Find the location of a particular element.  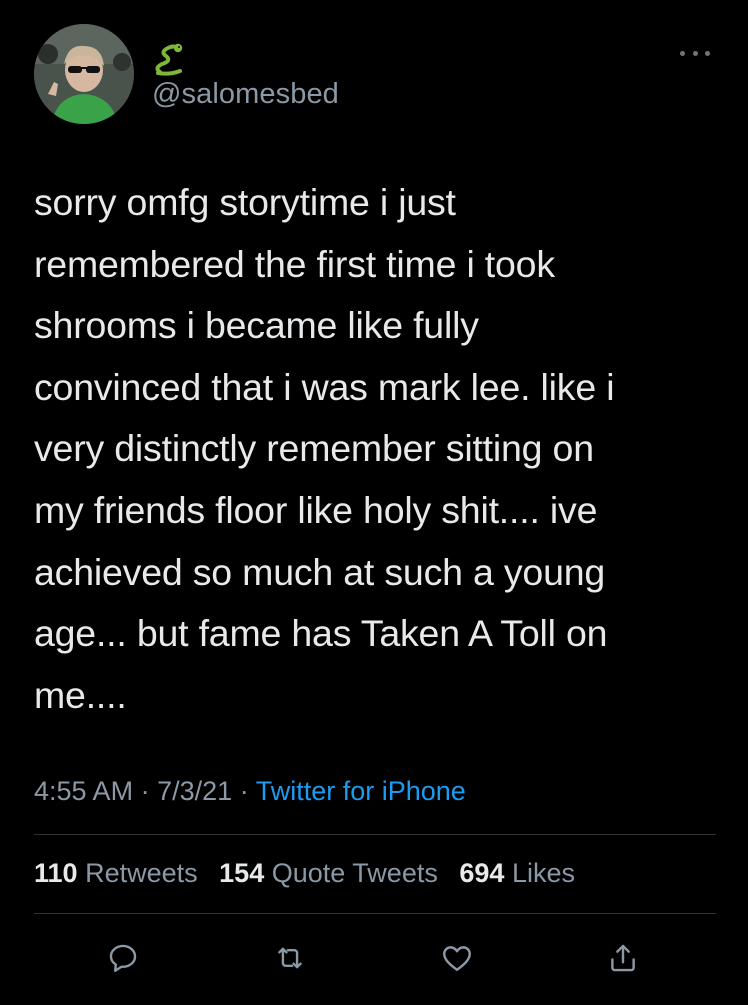

tweet-stats: 110 Retweets 154 Quote Tweets 694 Likes is located at coordinates (311, 873).